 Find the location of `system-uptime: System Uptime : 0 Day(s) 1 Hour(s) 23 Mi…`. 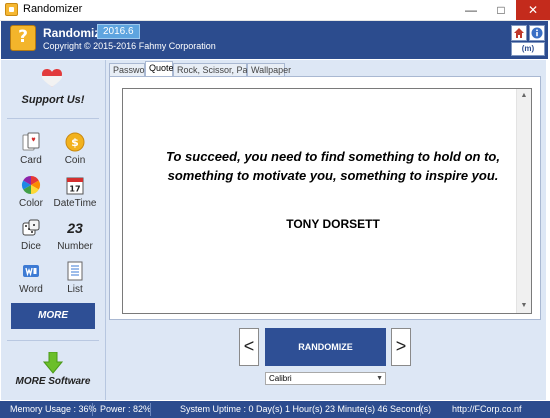

system-uptime: System Uptime : 0 Day(s) 1 Hour(s) 23 Mi… is located at coordinates (306, 409).